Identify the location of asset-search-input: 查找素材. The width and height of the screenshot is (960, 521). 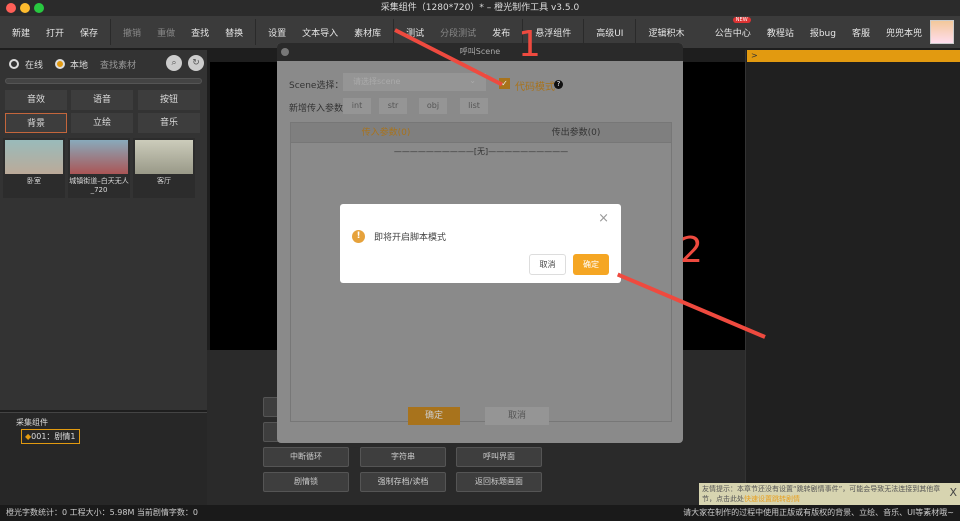
(118, 64).